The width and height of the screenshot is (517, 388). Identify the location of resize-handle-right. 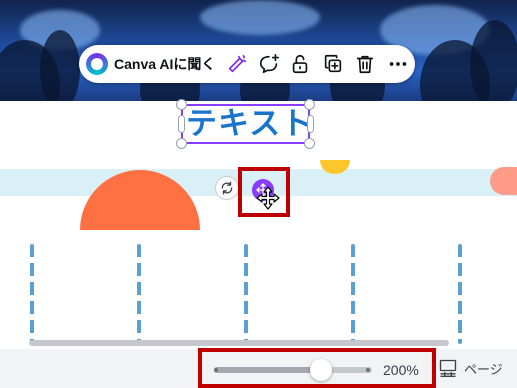
(310, 124).